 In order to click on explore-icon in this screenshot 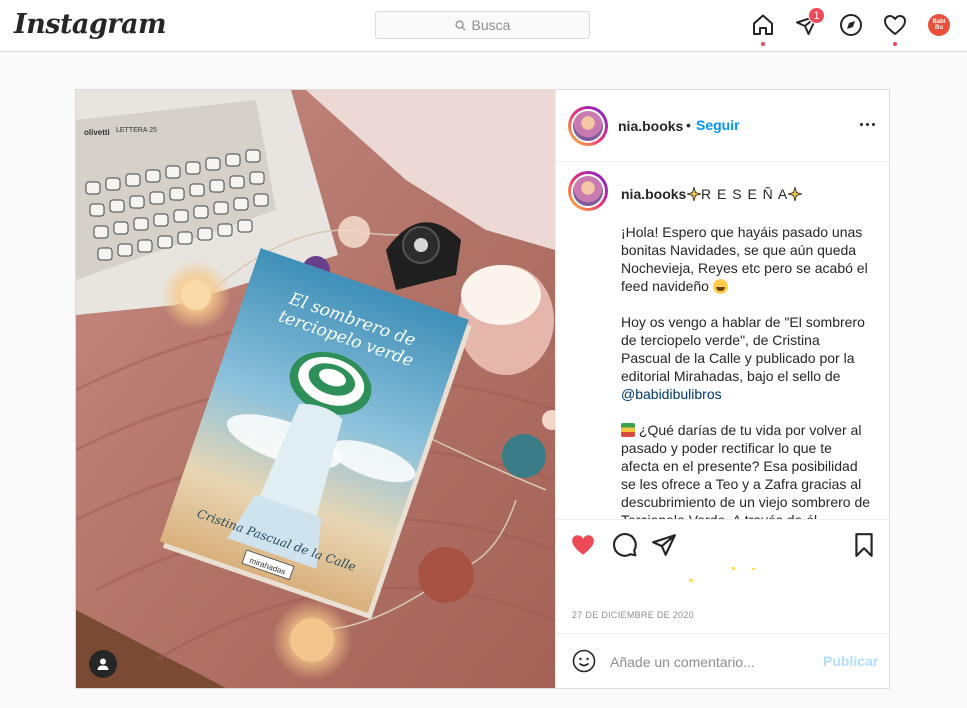, I will do `click(851, 25)`.